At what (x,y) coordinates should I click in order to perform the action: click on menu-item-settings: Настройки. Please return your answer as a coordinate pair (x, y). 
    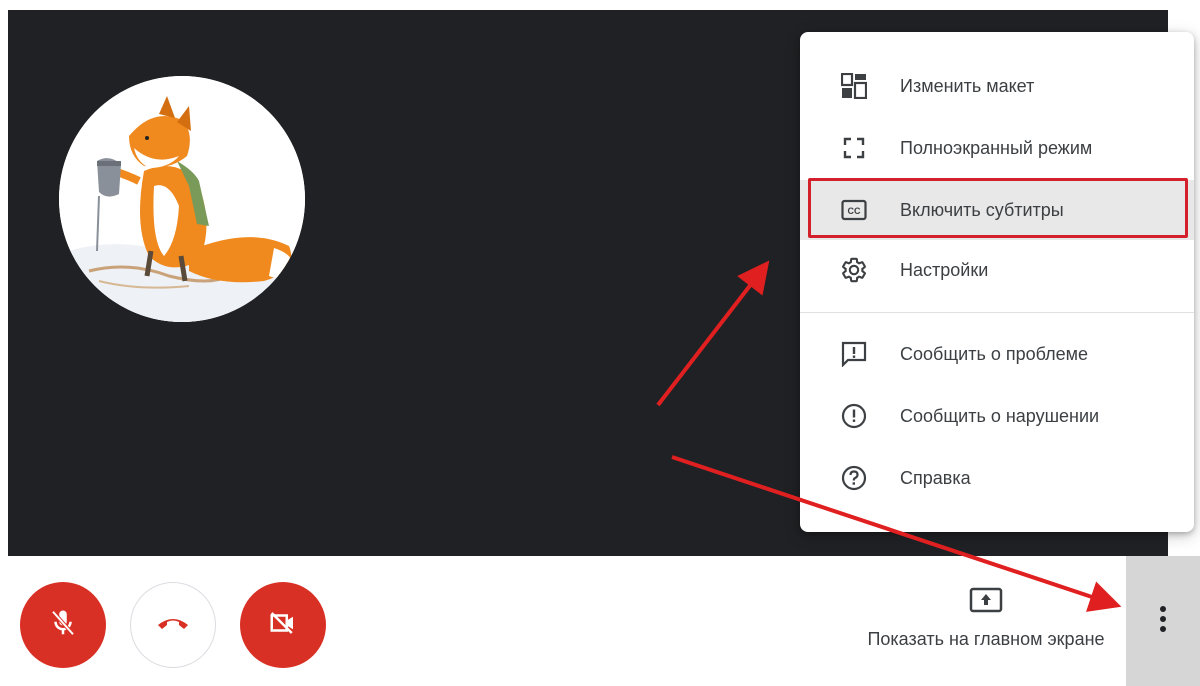
    Looking at the image, I should click on (997, 270).